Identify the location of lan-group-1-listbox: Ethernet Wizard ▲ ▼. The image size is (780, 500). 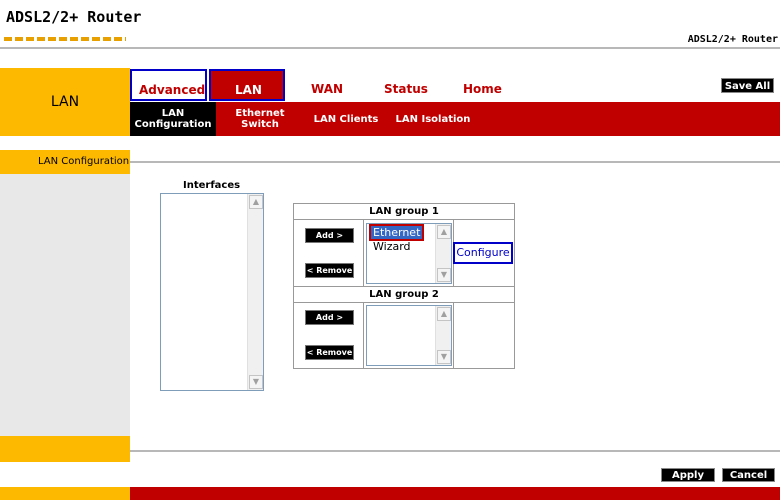
(409, 253).